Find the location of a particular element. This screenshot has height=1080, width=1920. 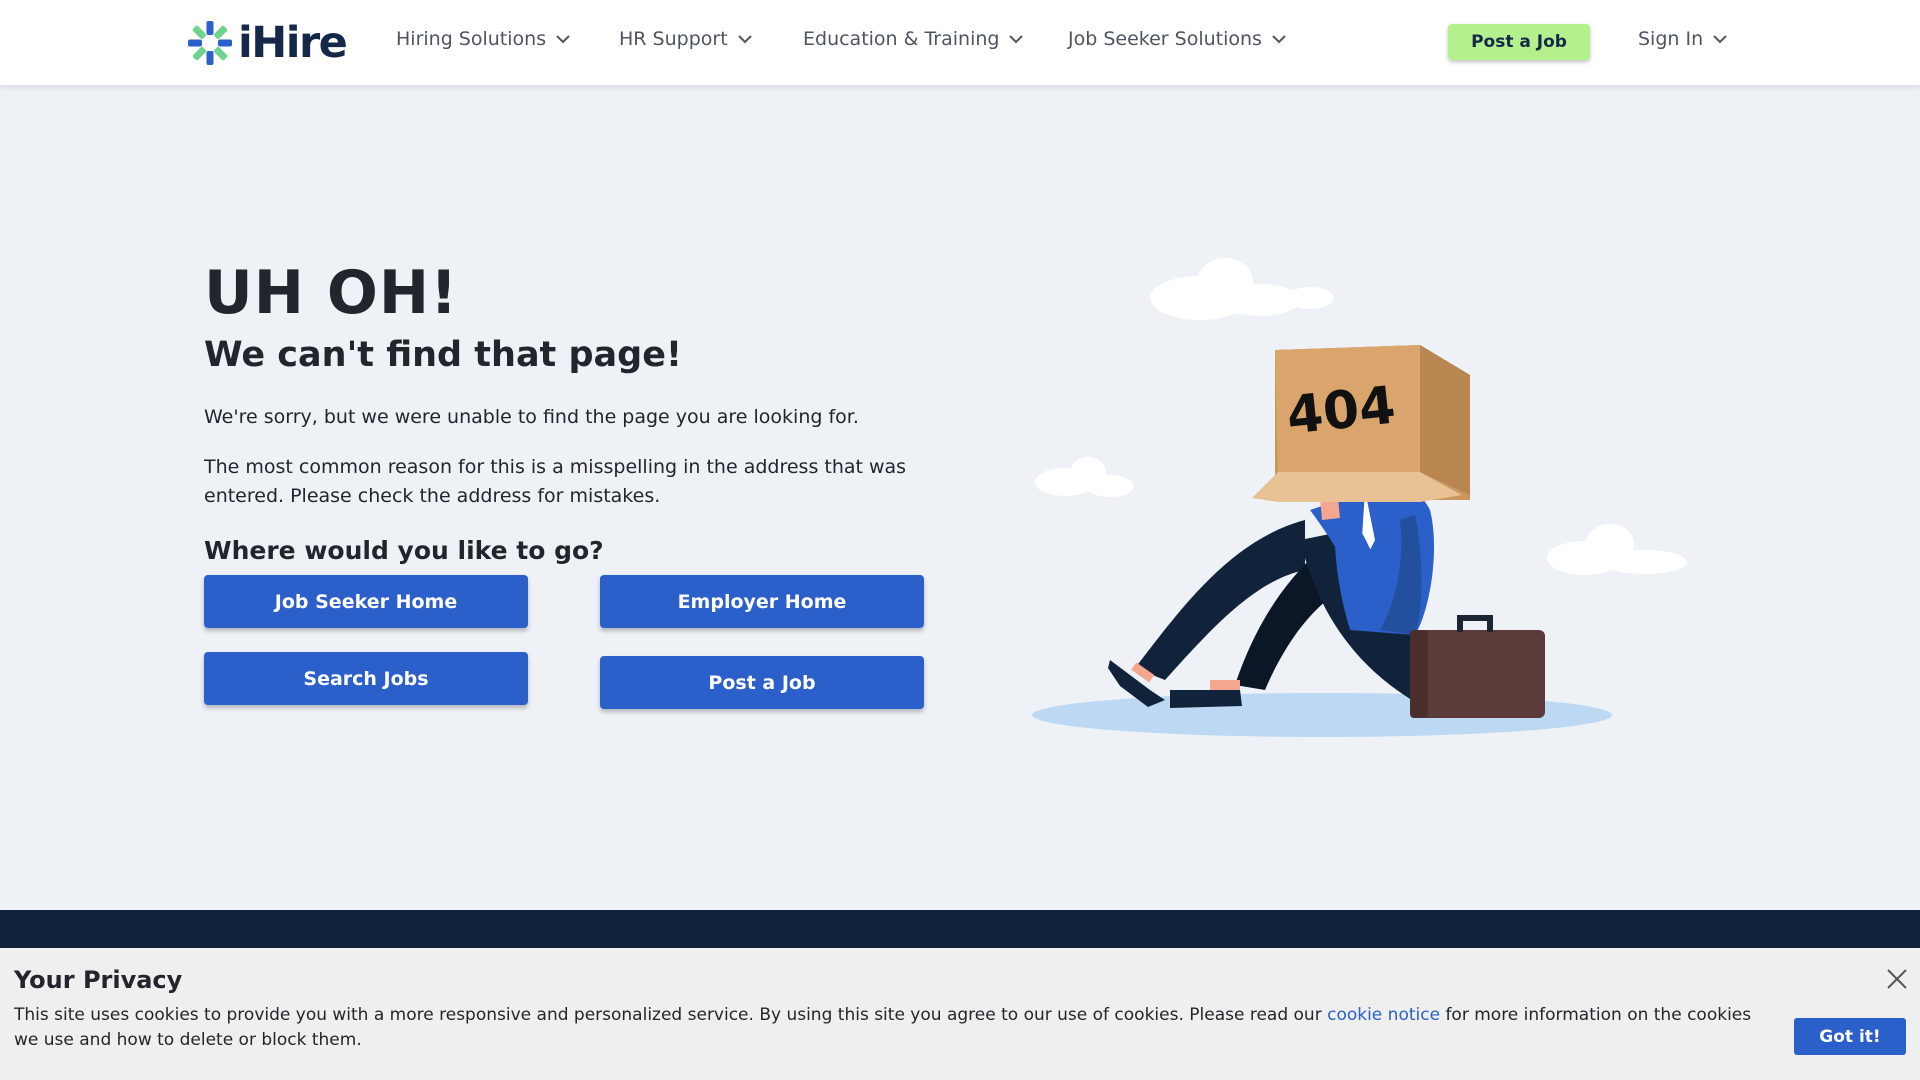

nav-job-seeker-solutions: Job Seeker Solutions is located at coordinates (1177, 39).